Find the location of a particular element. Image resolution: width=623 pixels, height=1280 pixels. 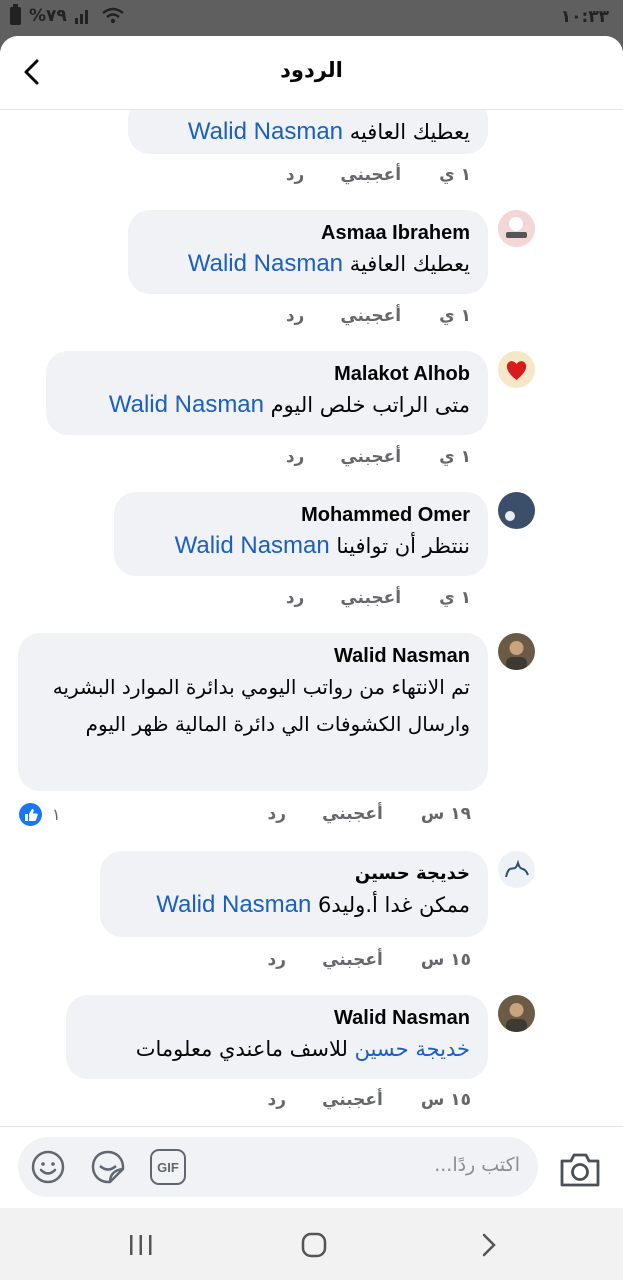

comment-text: يعطيك العافية Walid Nasman is located at coordinates (328, 263).